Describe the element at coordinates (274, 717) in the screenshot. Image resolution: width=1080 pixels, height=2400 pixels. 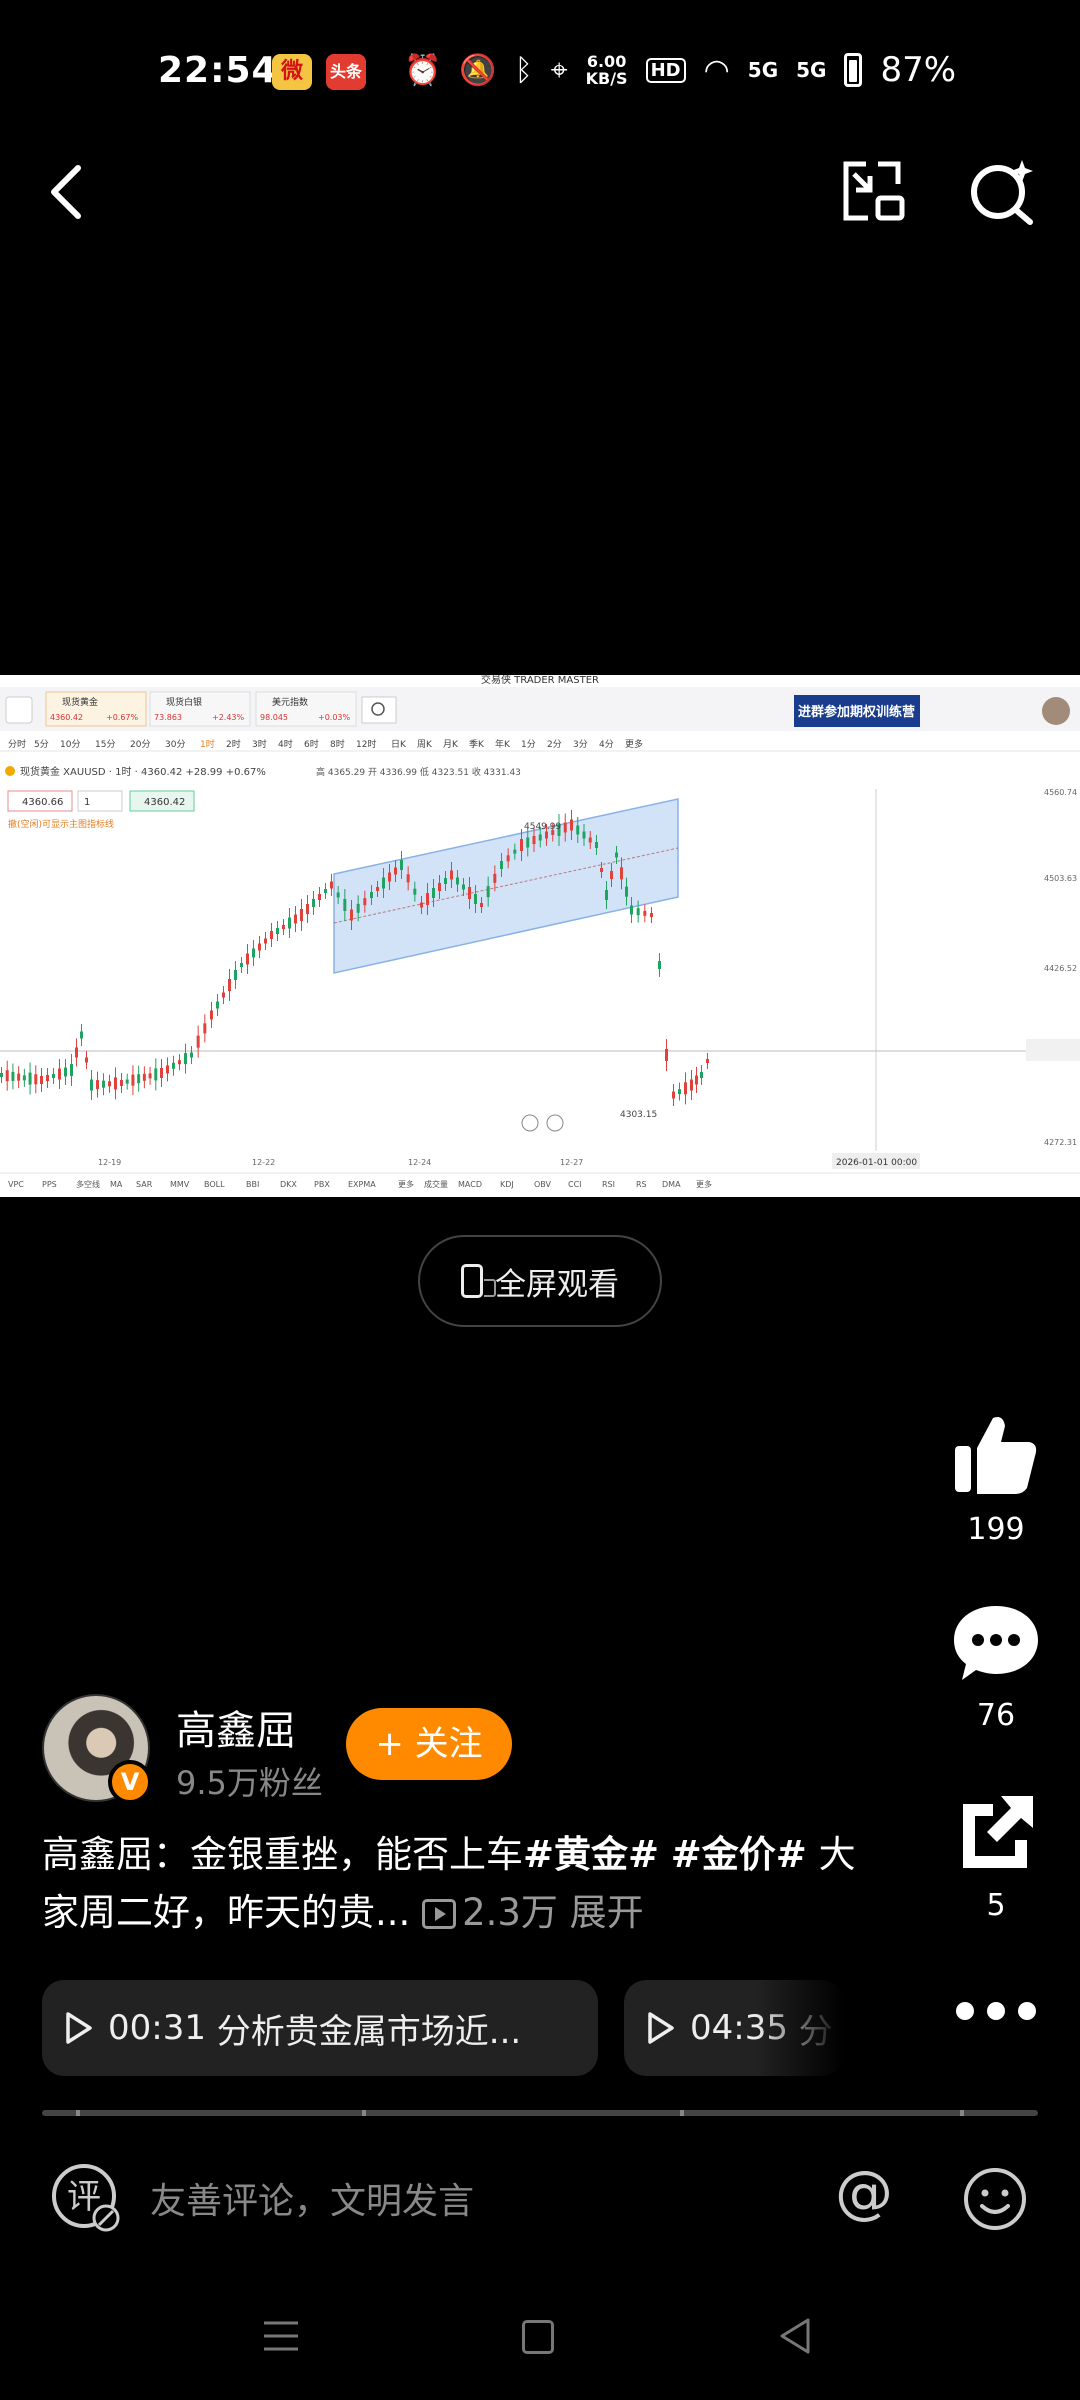
I see `svg-text: 98.045` at that location.